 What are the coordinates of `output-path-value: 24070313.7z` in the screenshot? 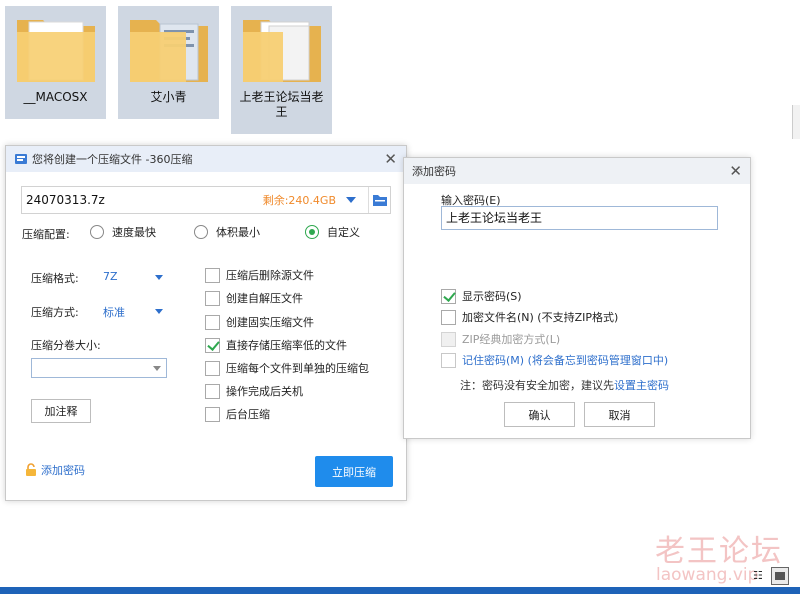 It's located at (142, 200).